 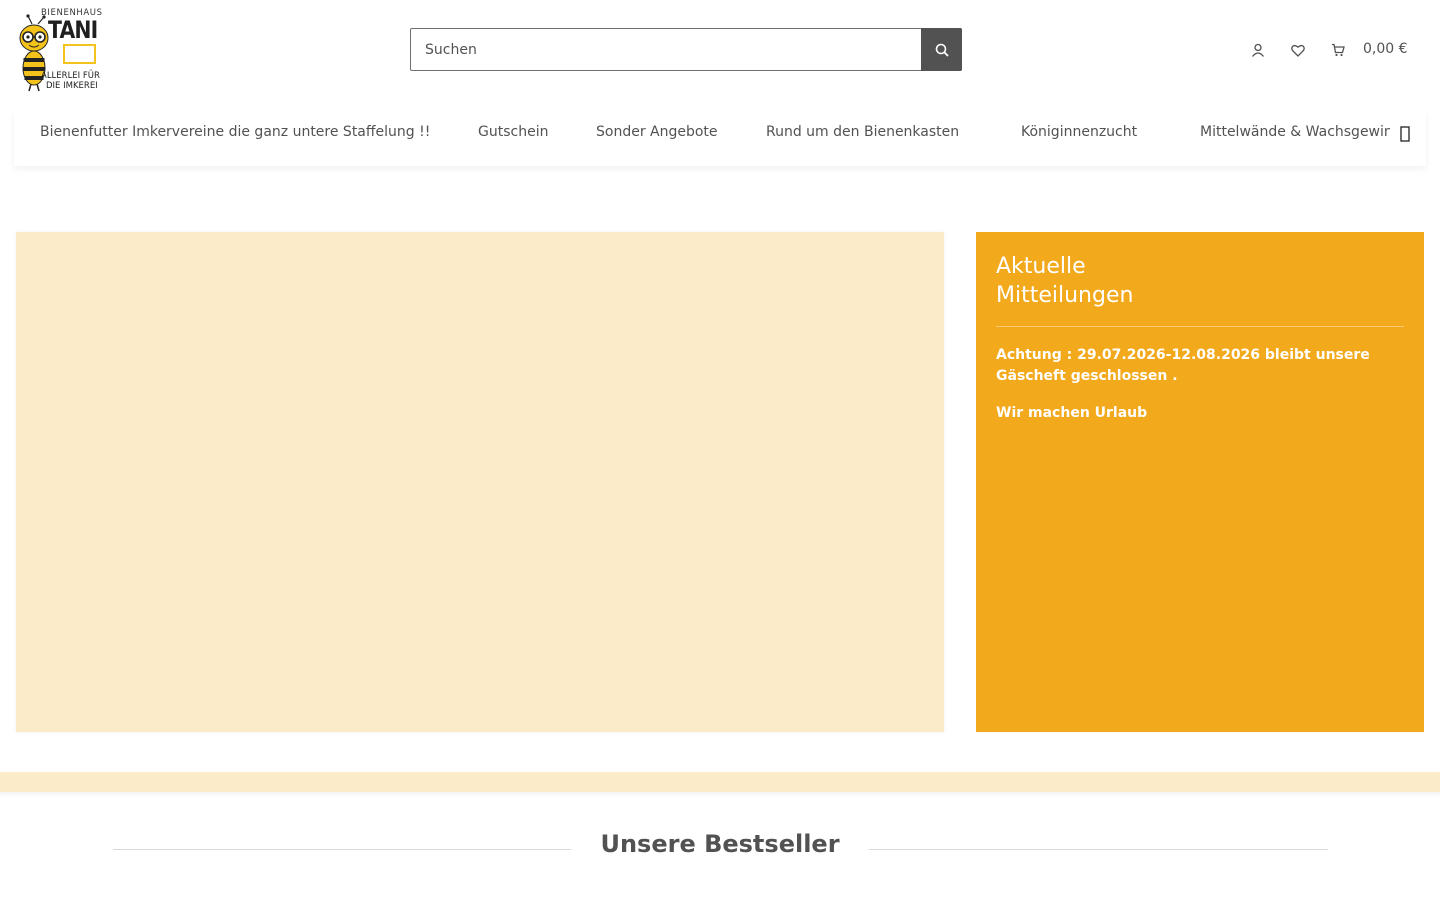 I want to click on heart-icon, so click(x=1298, y=50).